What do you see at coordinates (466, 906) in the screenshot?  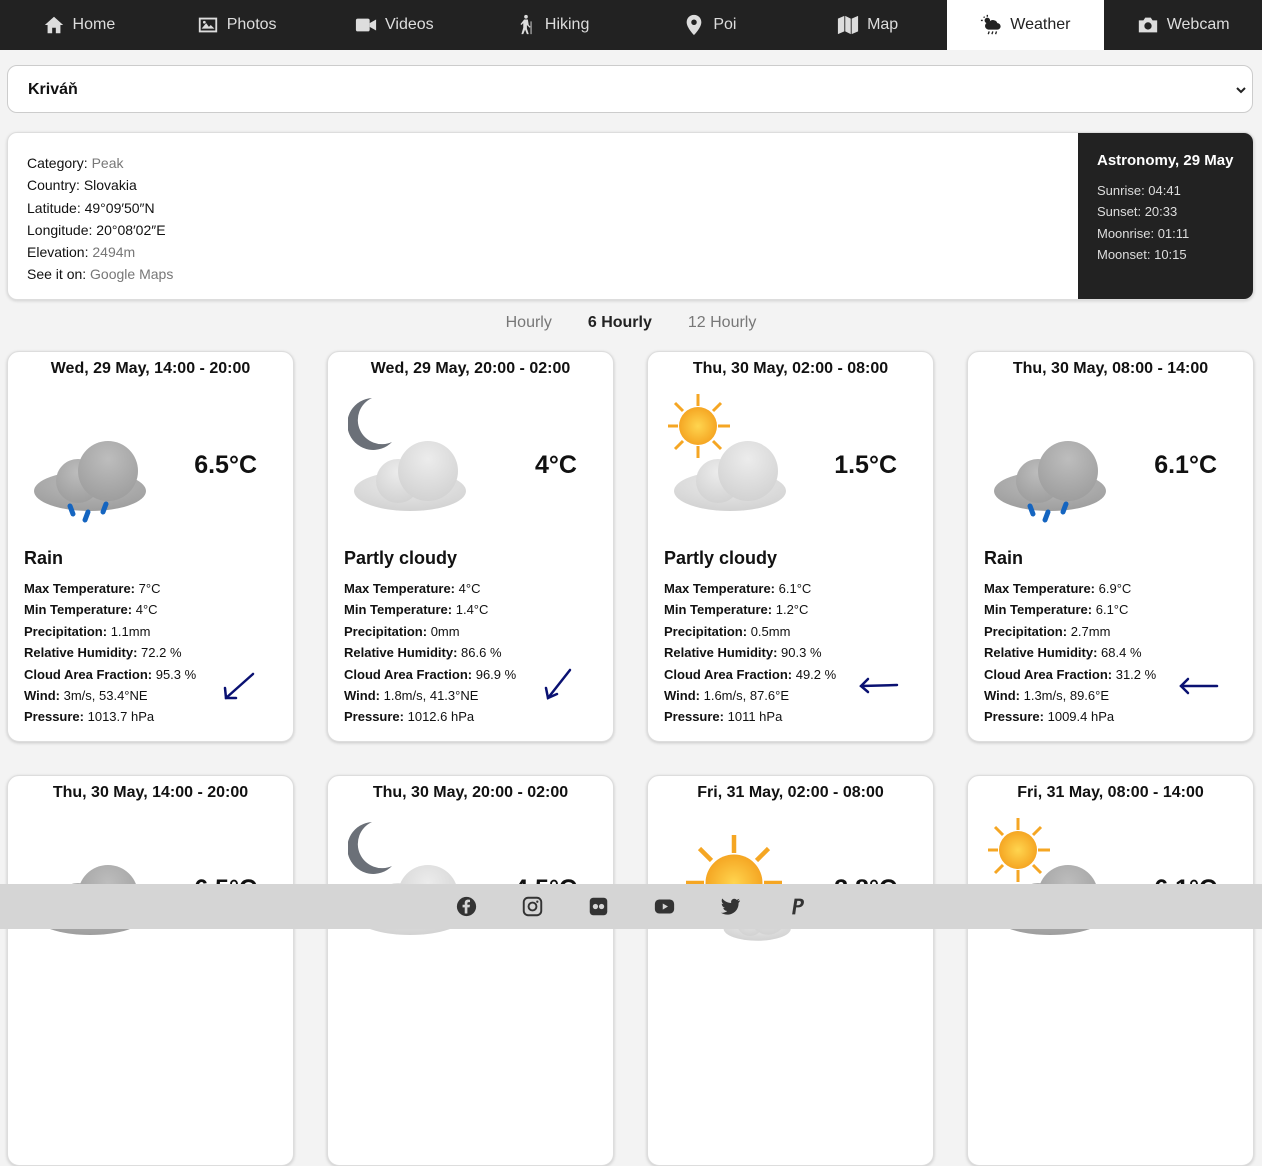 I see `facebook-icon` at bounding box center [466, 906].